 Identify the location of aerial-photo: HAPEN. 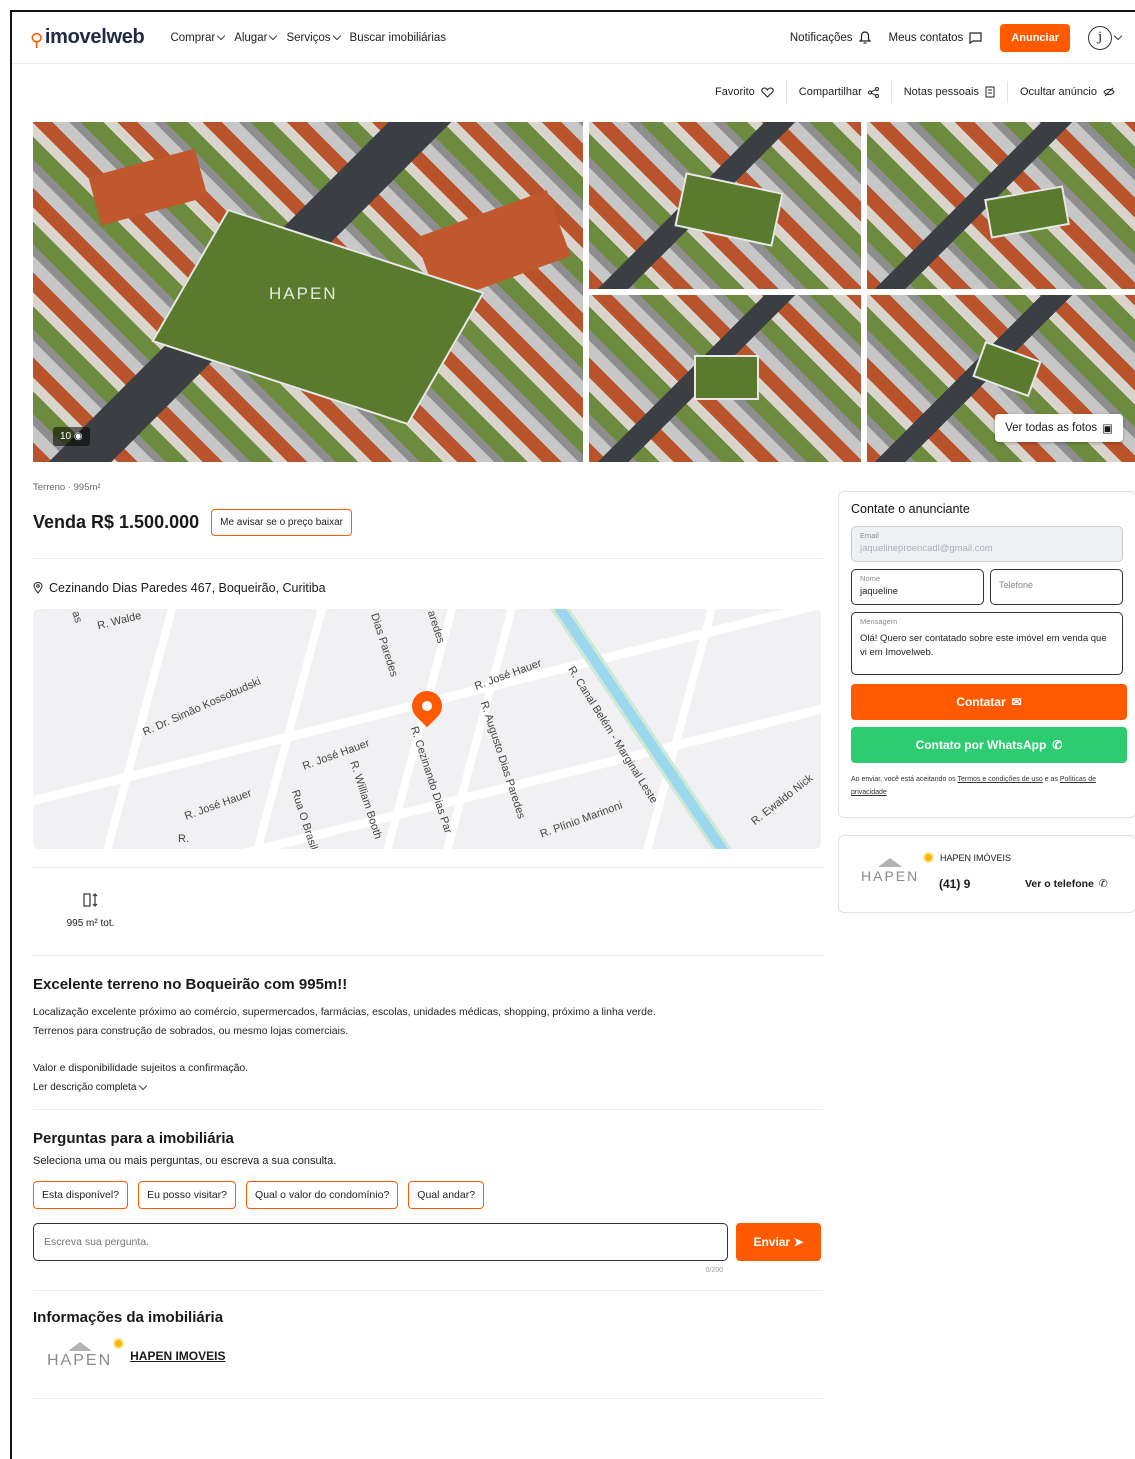
(308, 292).